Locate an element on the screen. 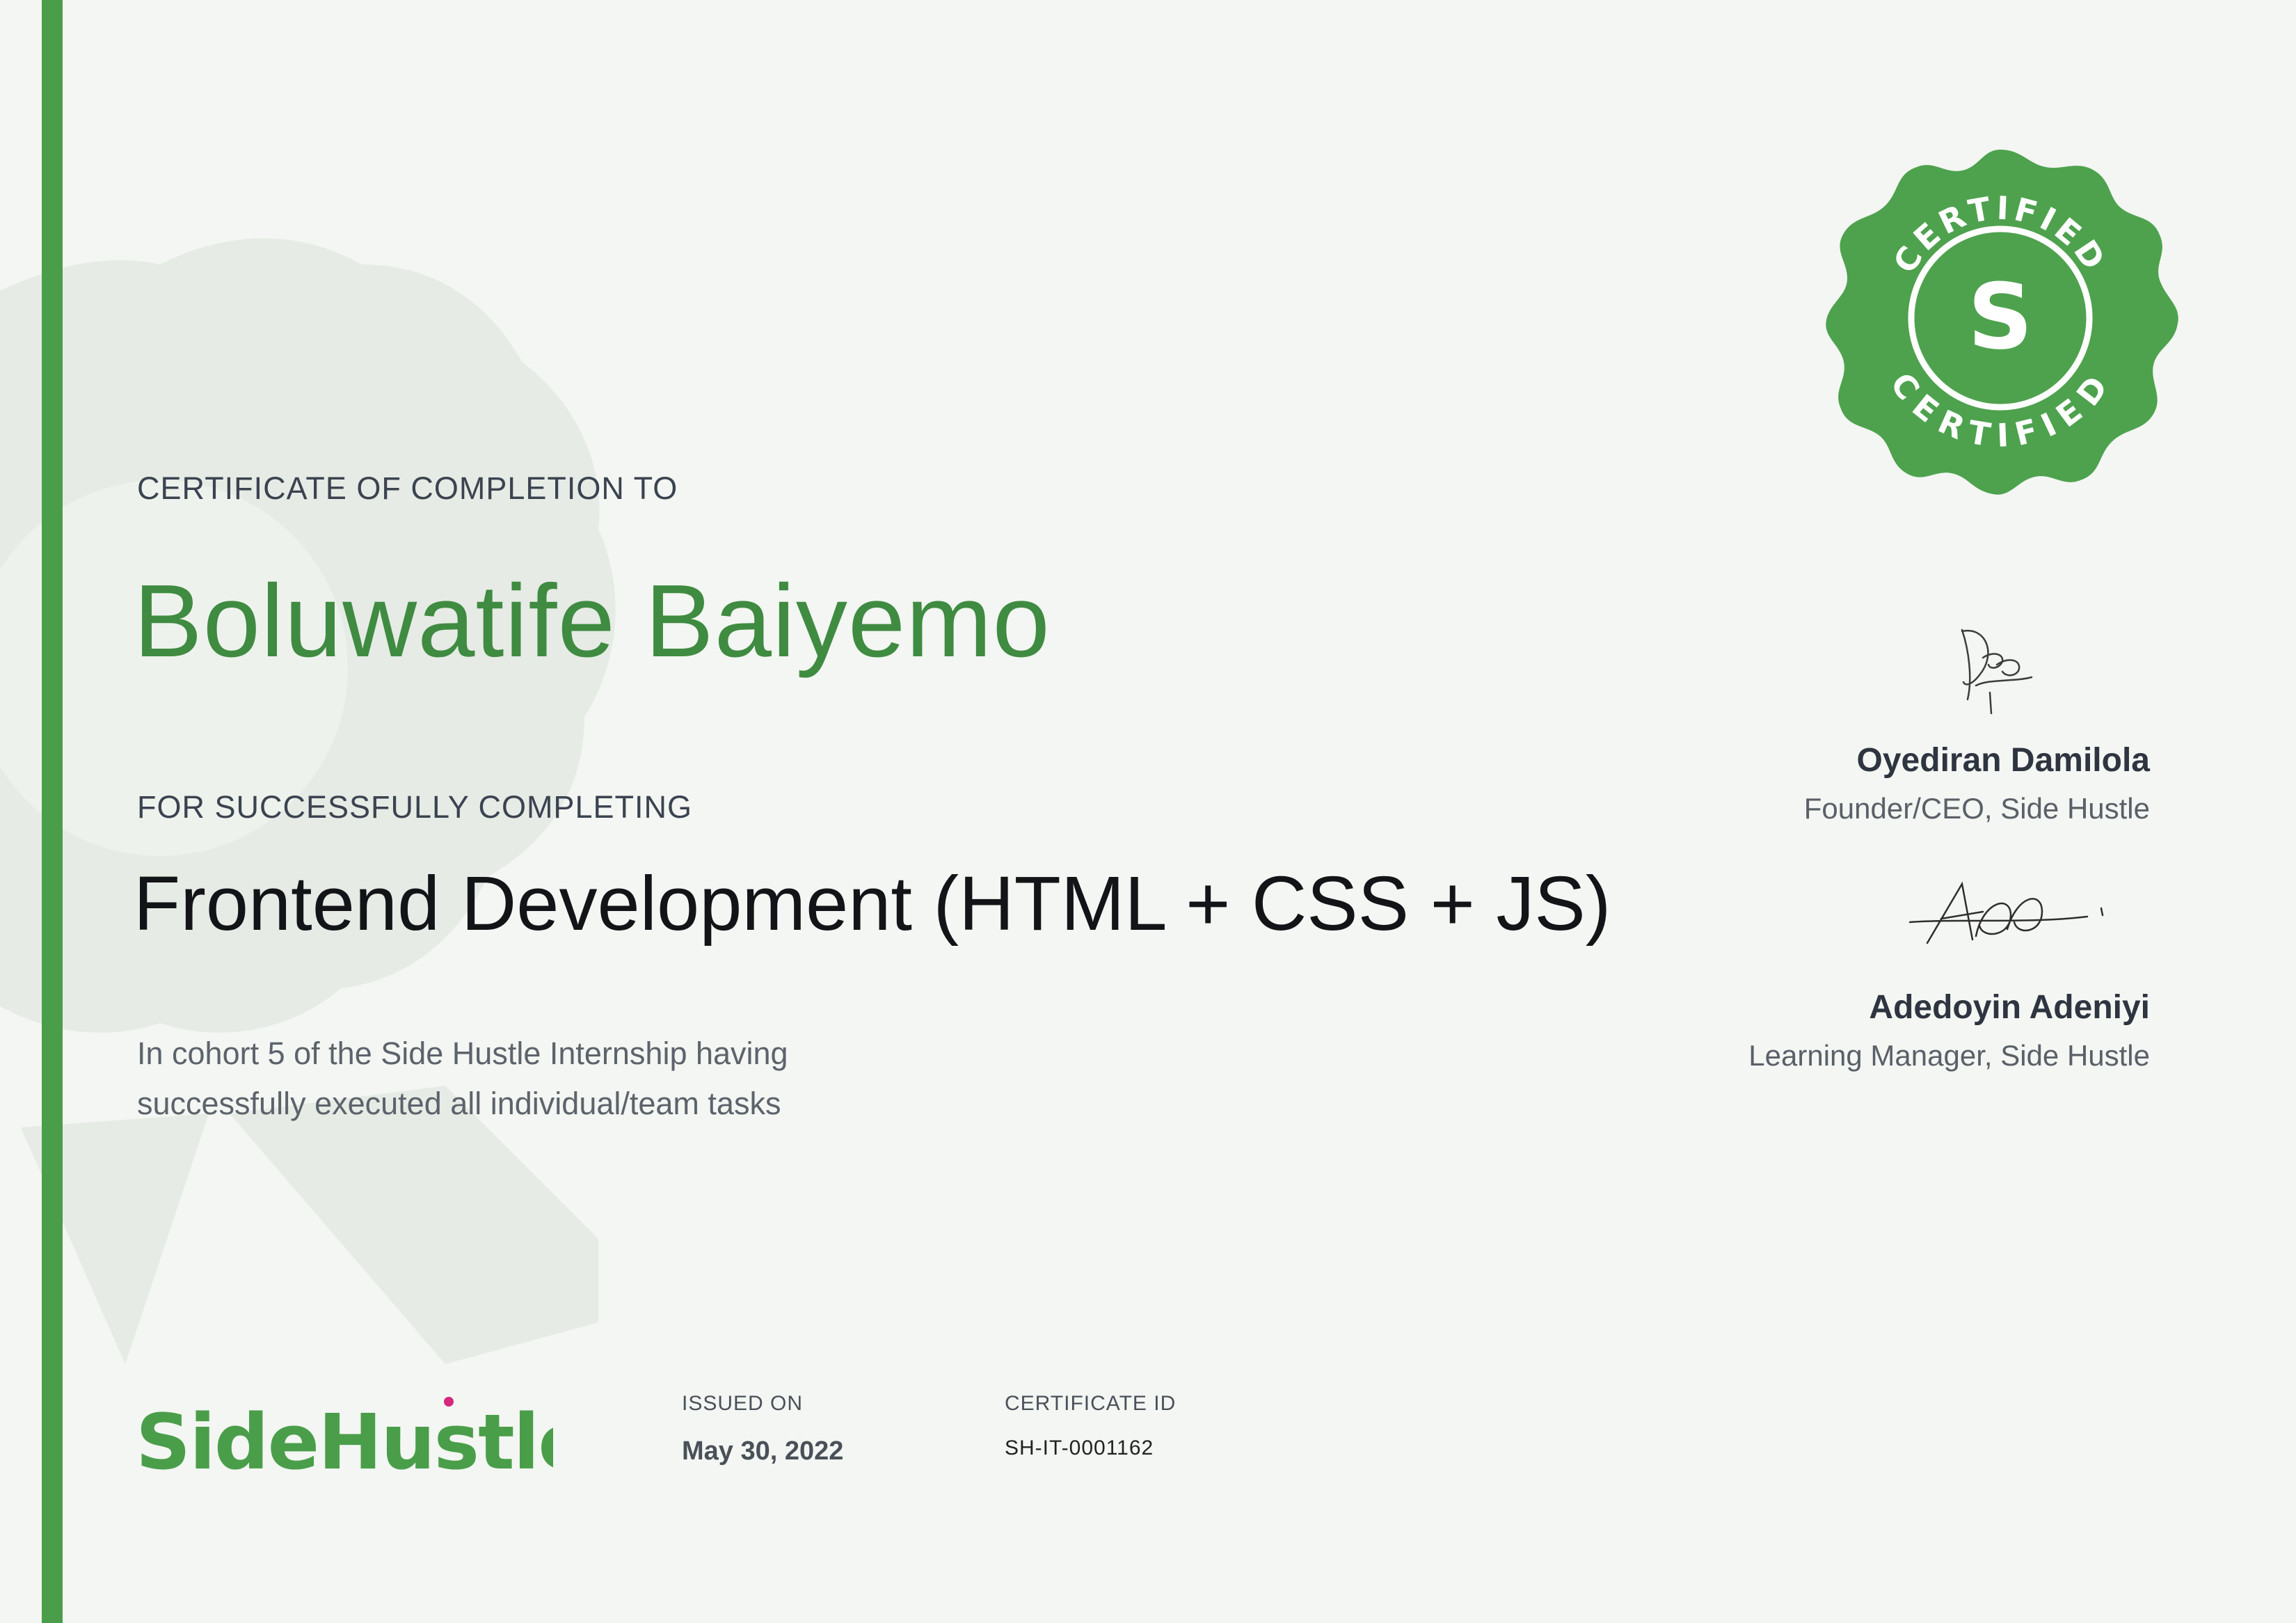 Image resolution: width=2296 pixels, height=1623 pixels. issued-on-block: ISSUED ON May 30, 2022 is located at coordinates (763, 1429).